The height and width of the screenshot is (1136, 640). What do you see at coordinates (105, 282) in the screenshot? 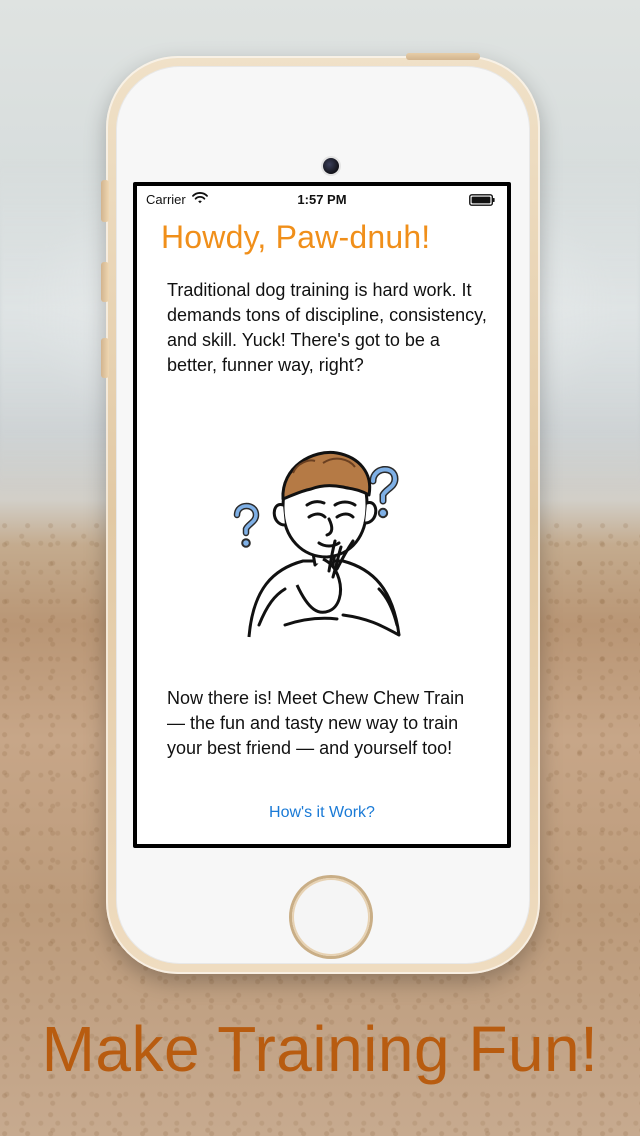
I see `volume-up-button` at bounding box center [105, 282].